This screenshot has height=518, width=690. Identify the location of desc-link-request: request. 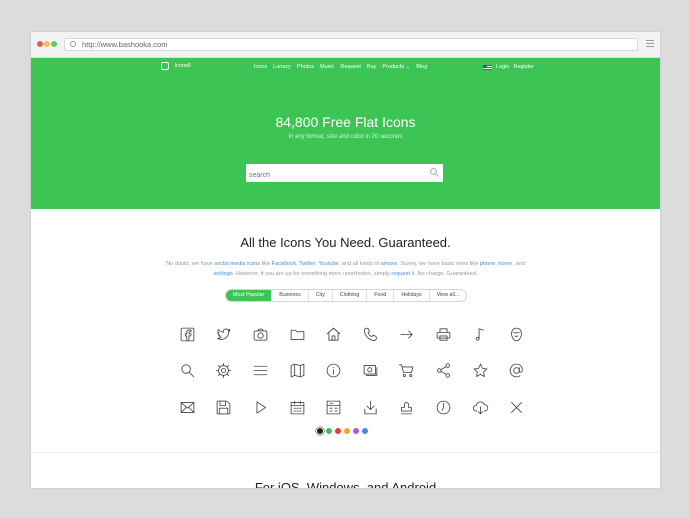
(400, 274).